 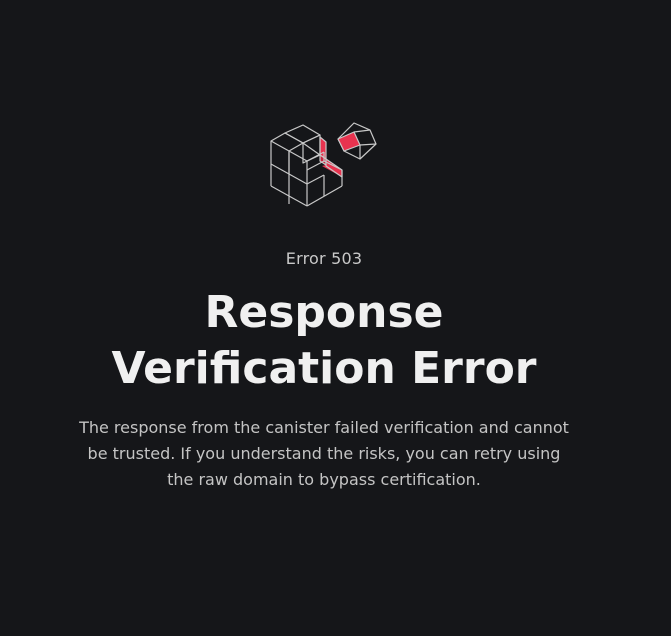 I want to click on stacked-cubes-icon, so click(x=323, y=164).